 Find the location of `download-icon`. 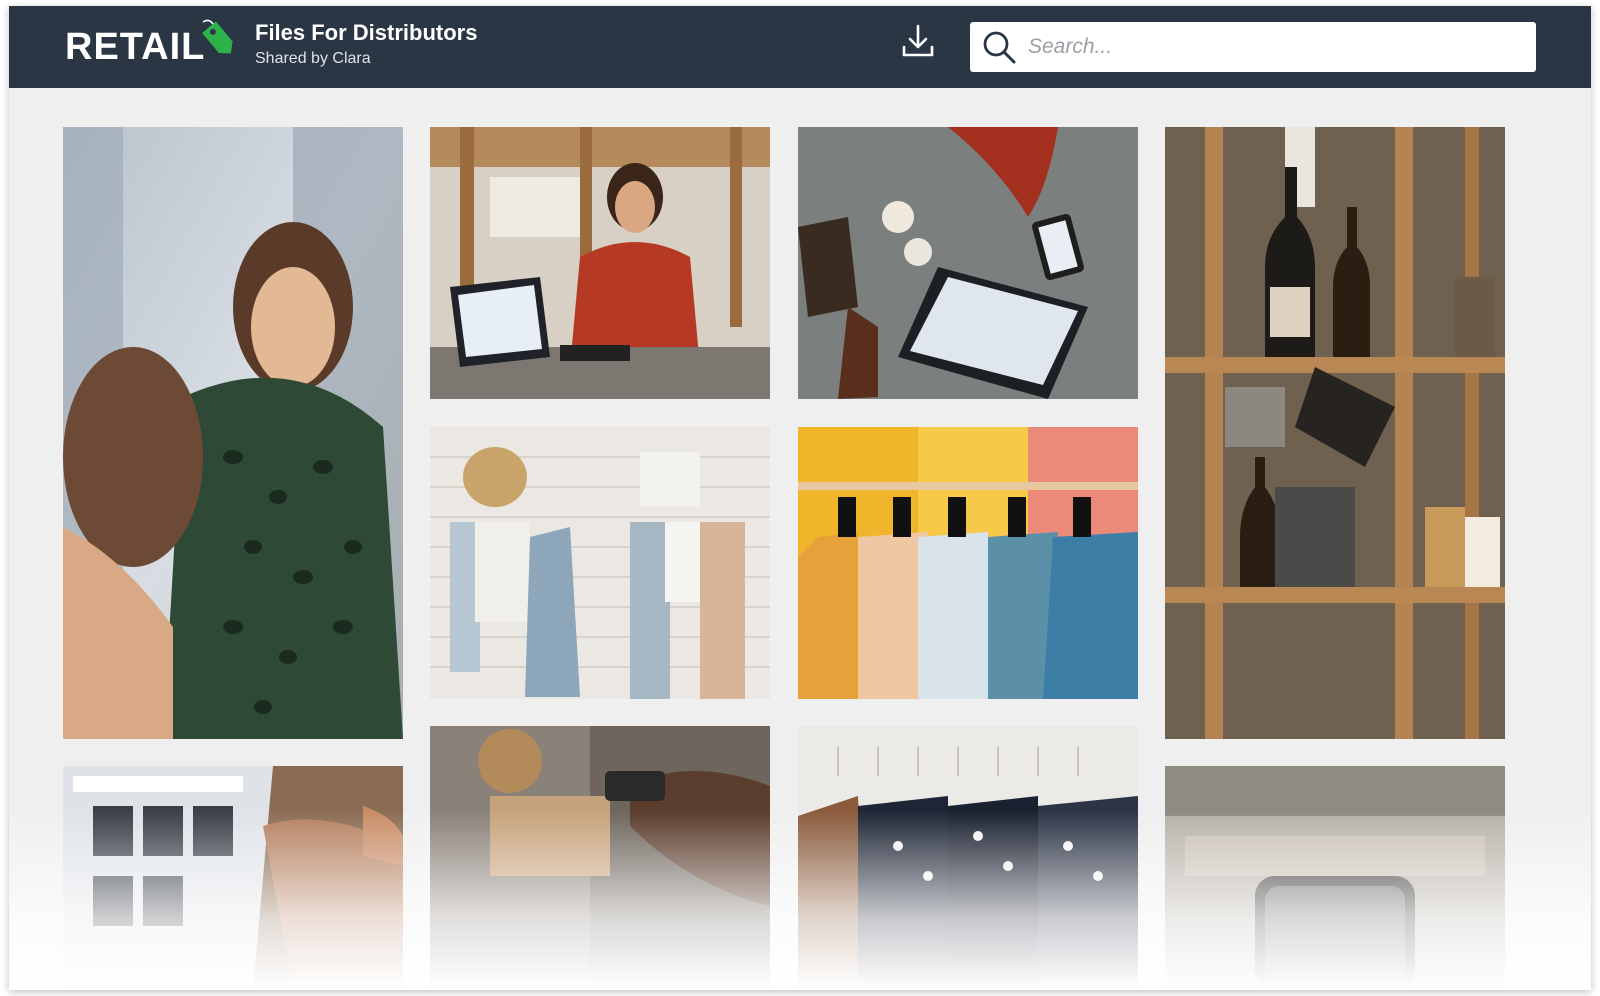

download-icon is located at coordinates (918, 43).